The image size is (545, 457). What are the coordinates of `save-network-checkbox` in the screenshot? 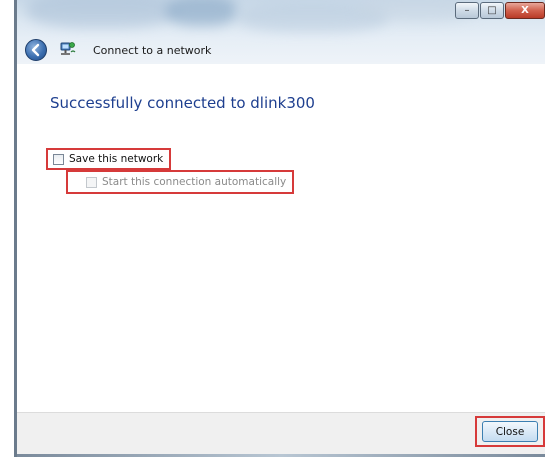 It's located at (58, 159).